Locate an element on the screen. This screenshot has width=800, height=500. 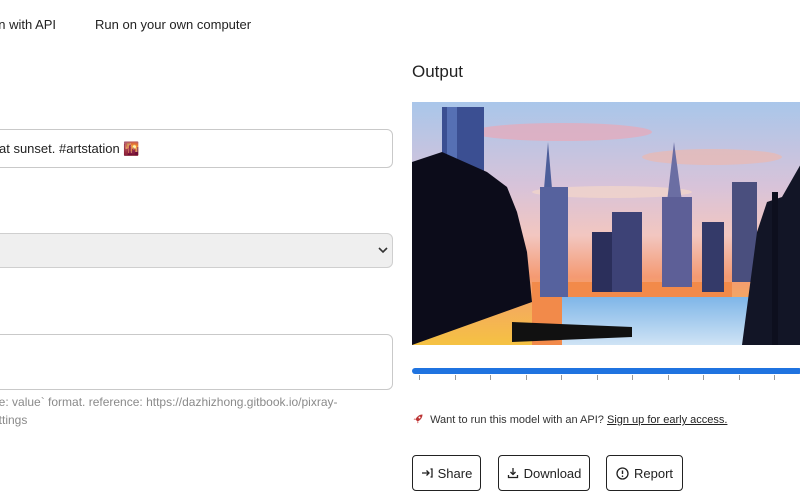
download-button: Download is located at coordinates (544, 473).